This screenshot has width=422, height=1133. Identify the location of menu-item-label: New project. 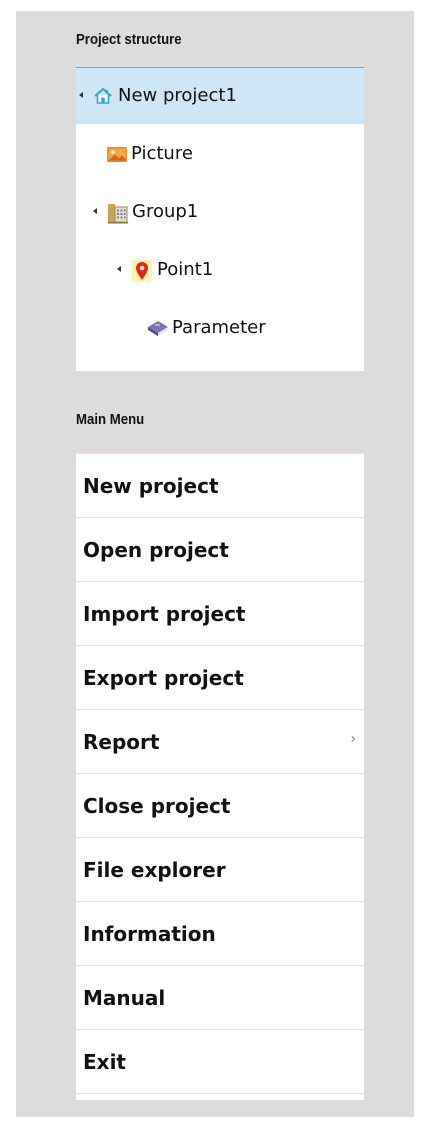
(151, 486).